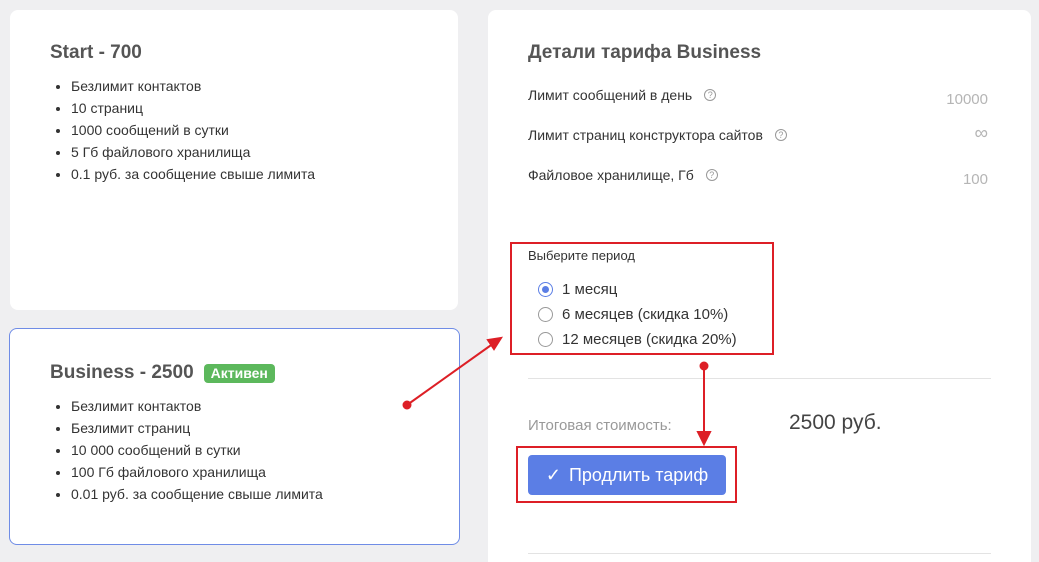 This screenshot has width=1039, height=562. Describe the element at coordinates (197, 472) in the screenshot. I see `plan-feature: 100 Гб файлового хранилища` at that location.